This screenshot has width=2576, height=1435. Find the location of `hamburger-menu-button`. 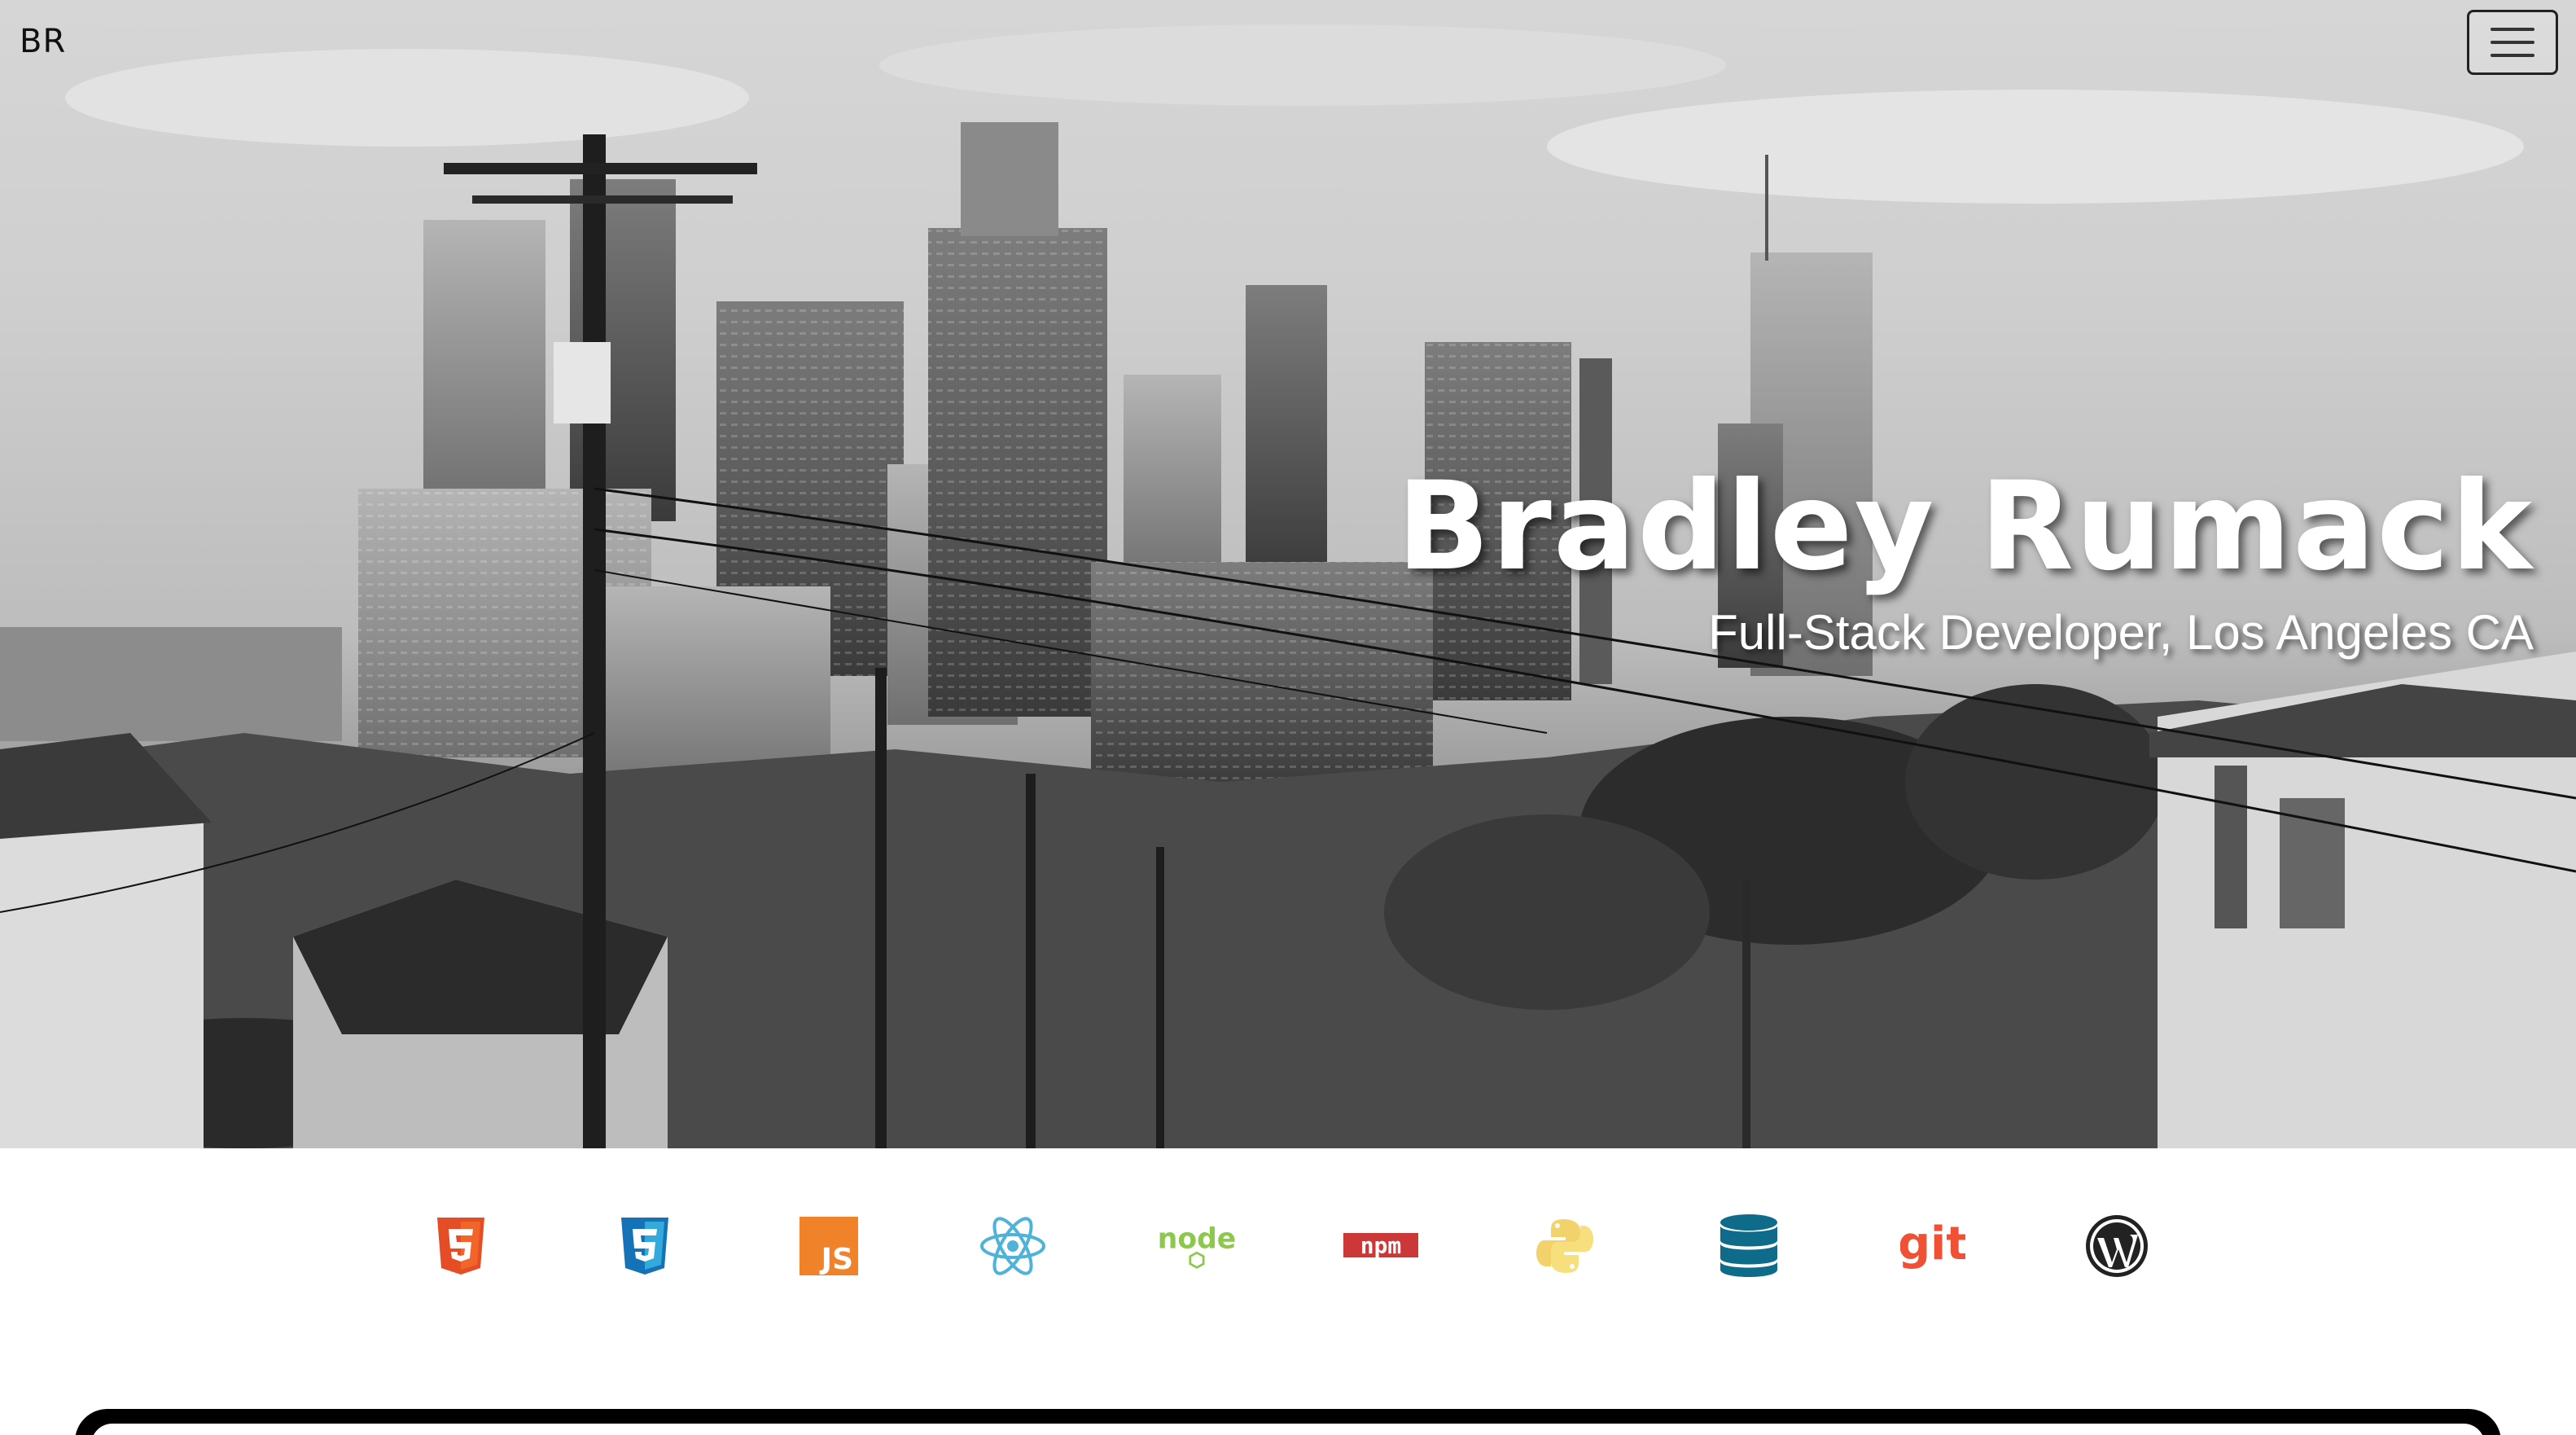

hamburger-menu-button is located at coordinates (2512, 42).